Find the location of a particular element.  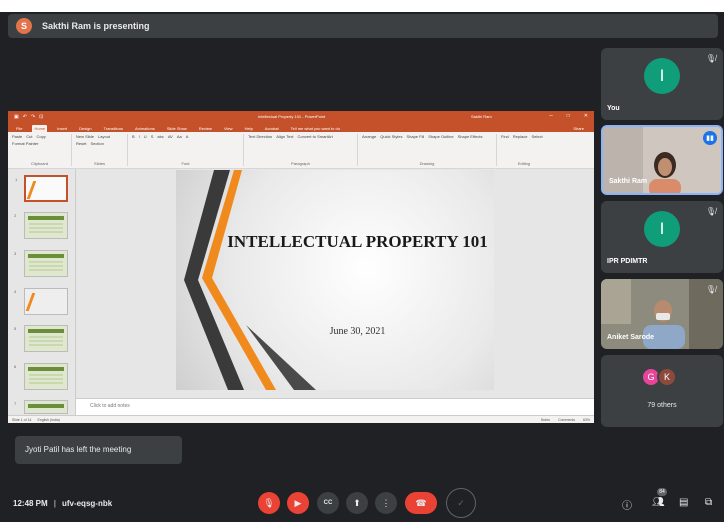

bold-command: B is located at coordinates (133, 136).